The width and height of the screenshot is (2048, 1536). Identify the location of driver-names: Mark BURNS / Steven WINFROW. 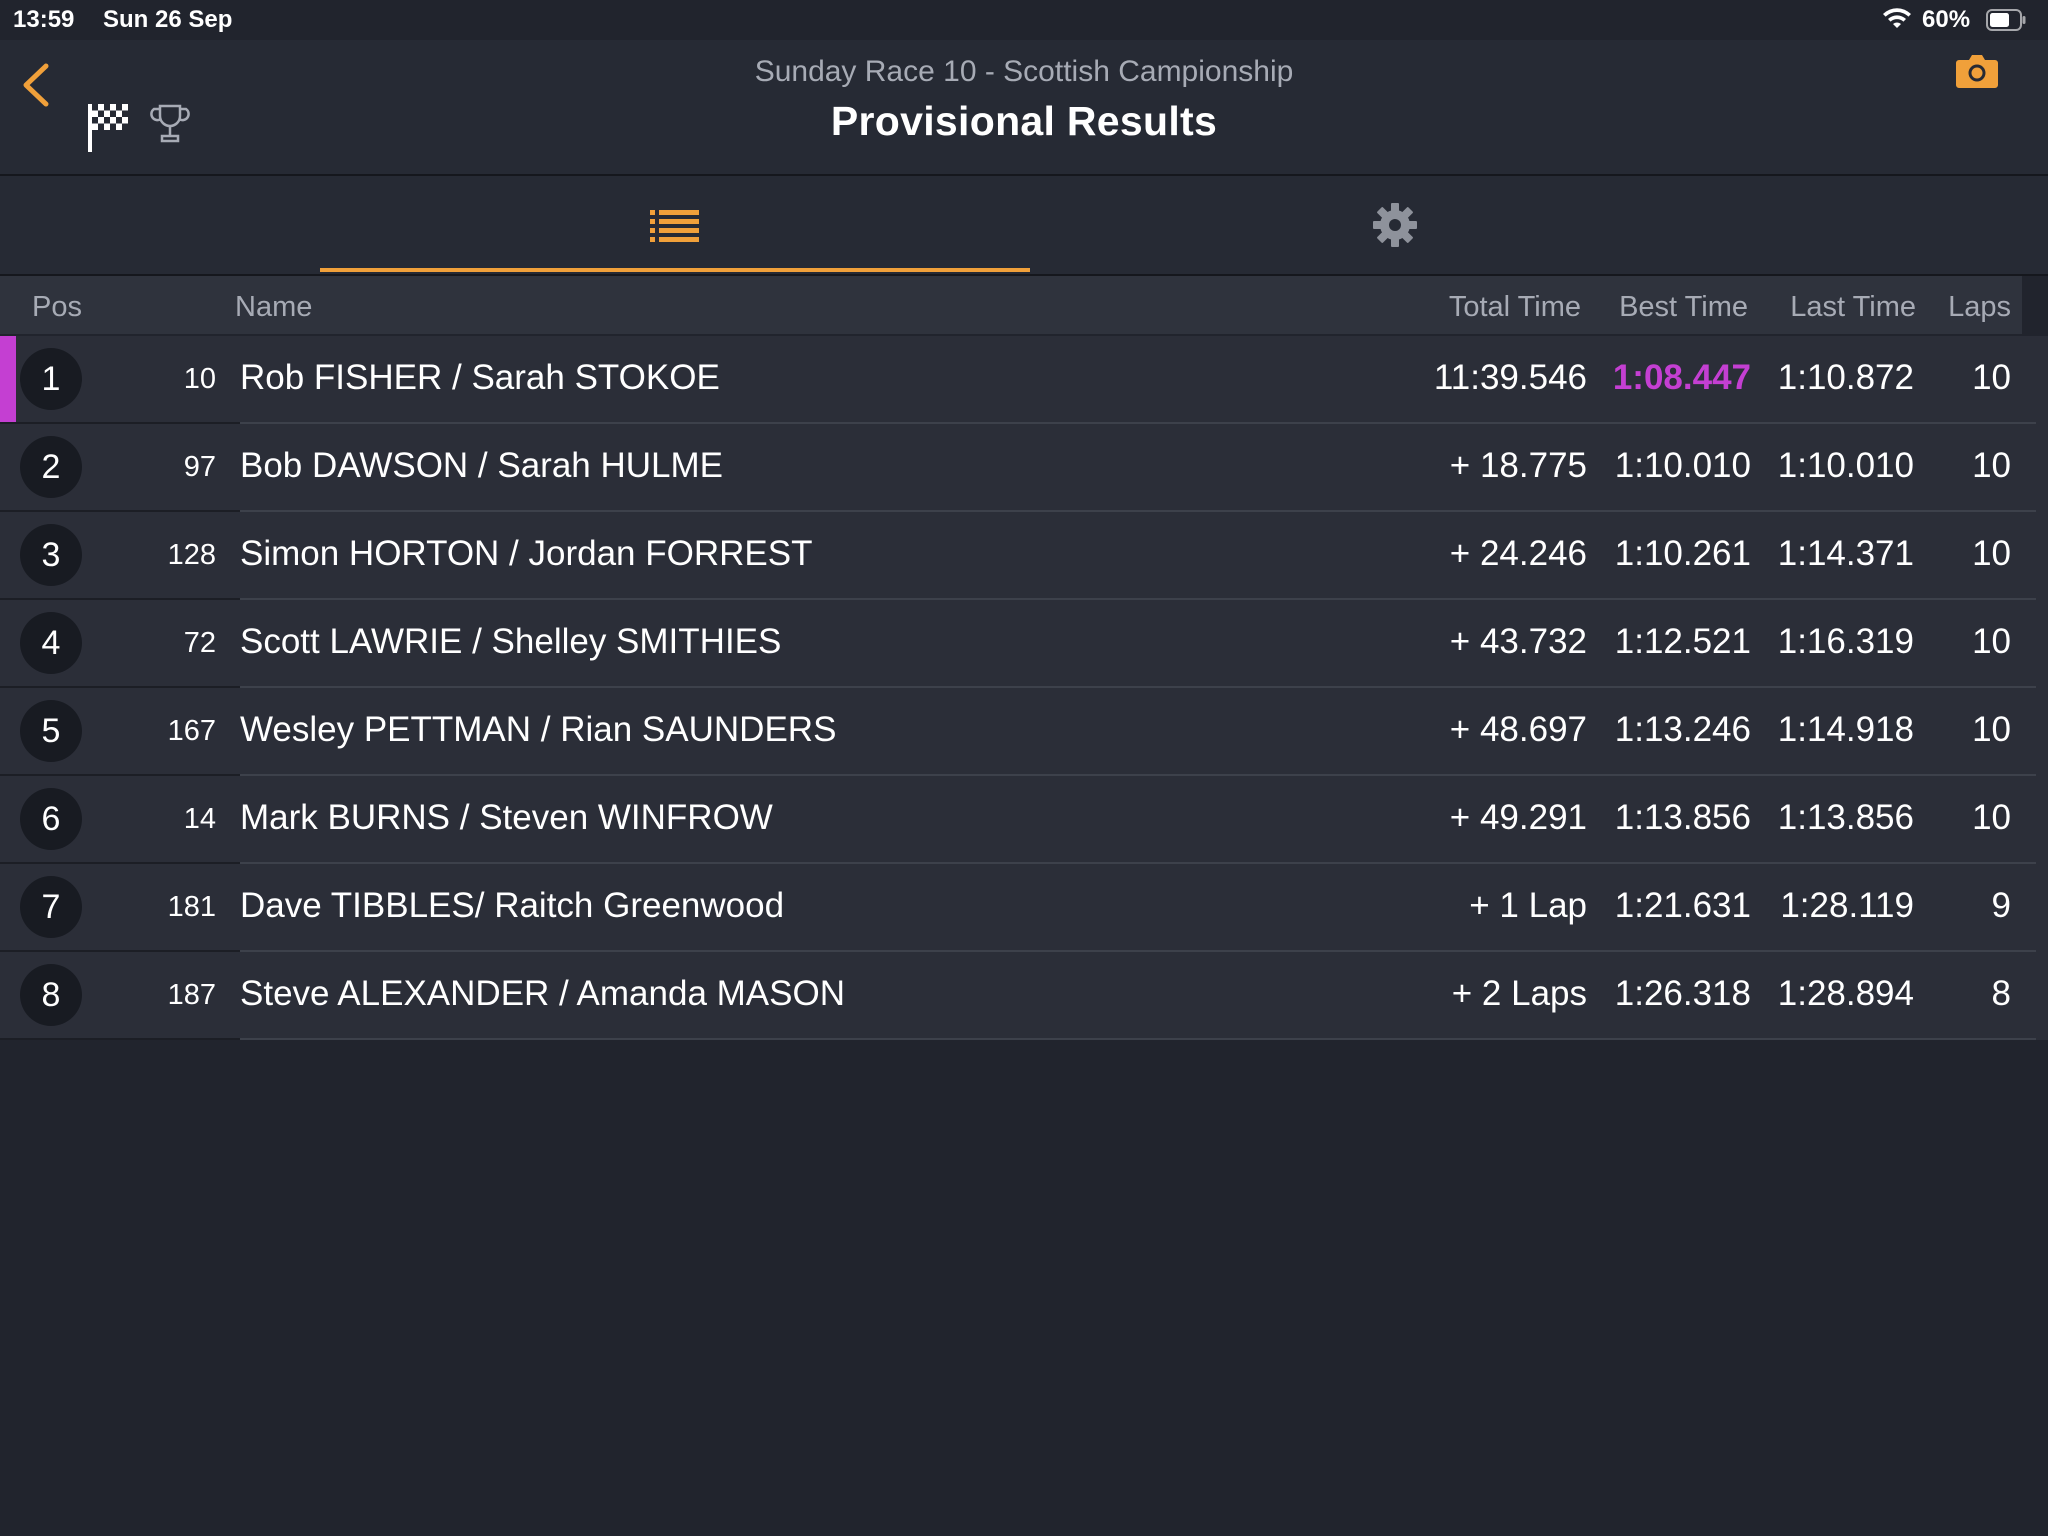
(506, 817).